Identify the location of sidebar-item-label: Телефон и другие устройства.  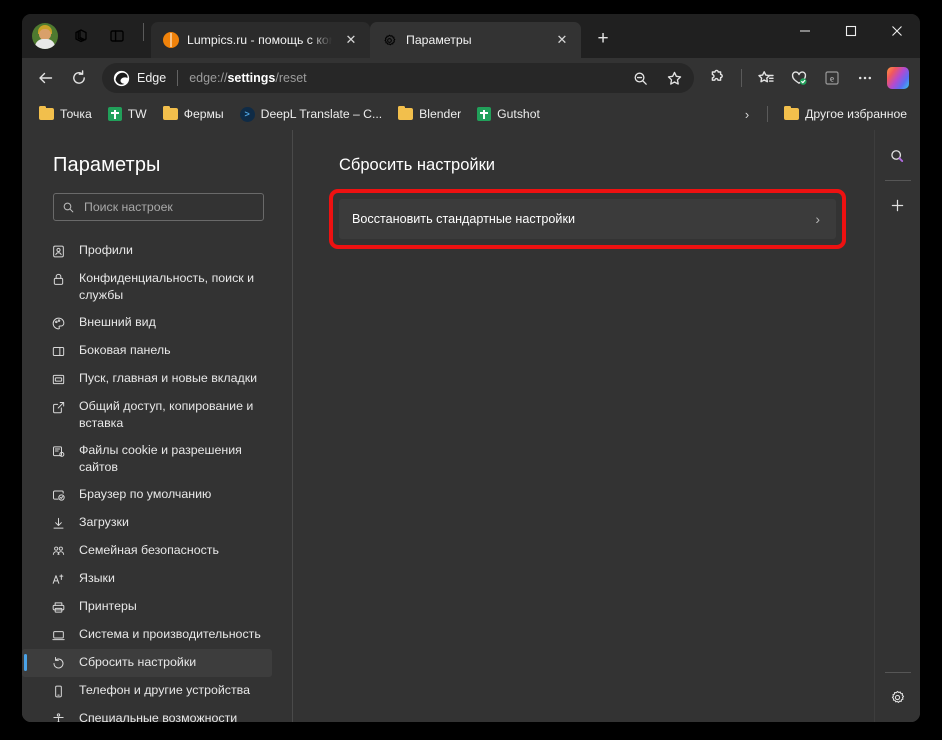
(164, 690).